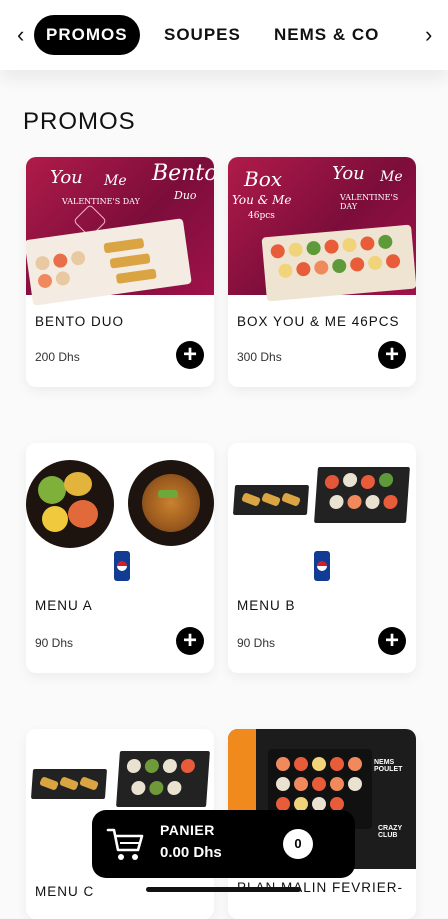  What do you see at coordinates (263, 179) in the screenshot?
I see `image-caption: Box` at bounding box center [263, 179].